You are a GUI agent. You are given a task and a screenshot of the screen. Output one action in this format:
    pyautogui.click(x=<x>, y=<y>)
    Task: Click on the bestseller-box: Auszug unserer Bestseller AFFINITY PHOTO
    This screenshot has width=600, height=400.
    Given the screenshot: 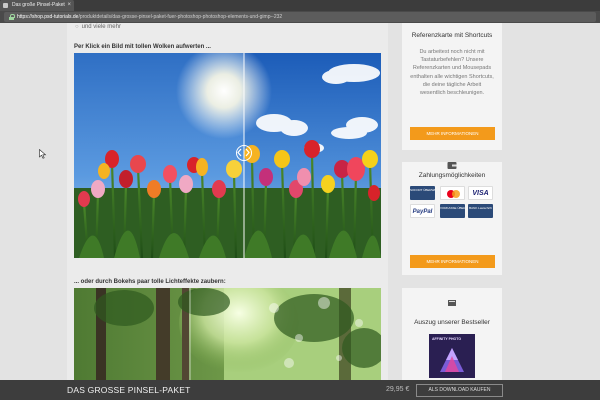 What is the action you would take?
    pyautogui.click(x=452, y=334)
    